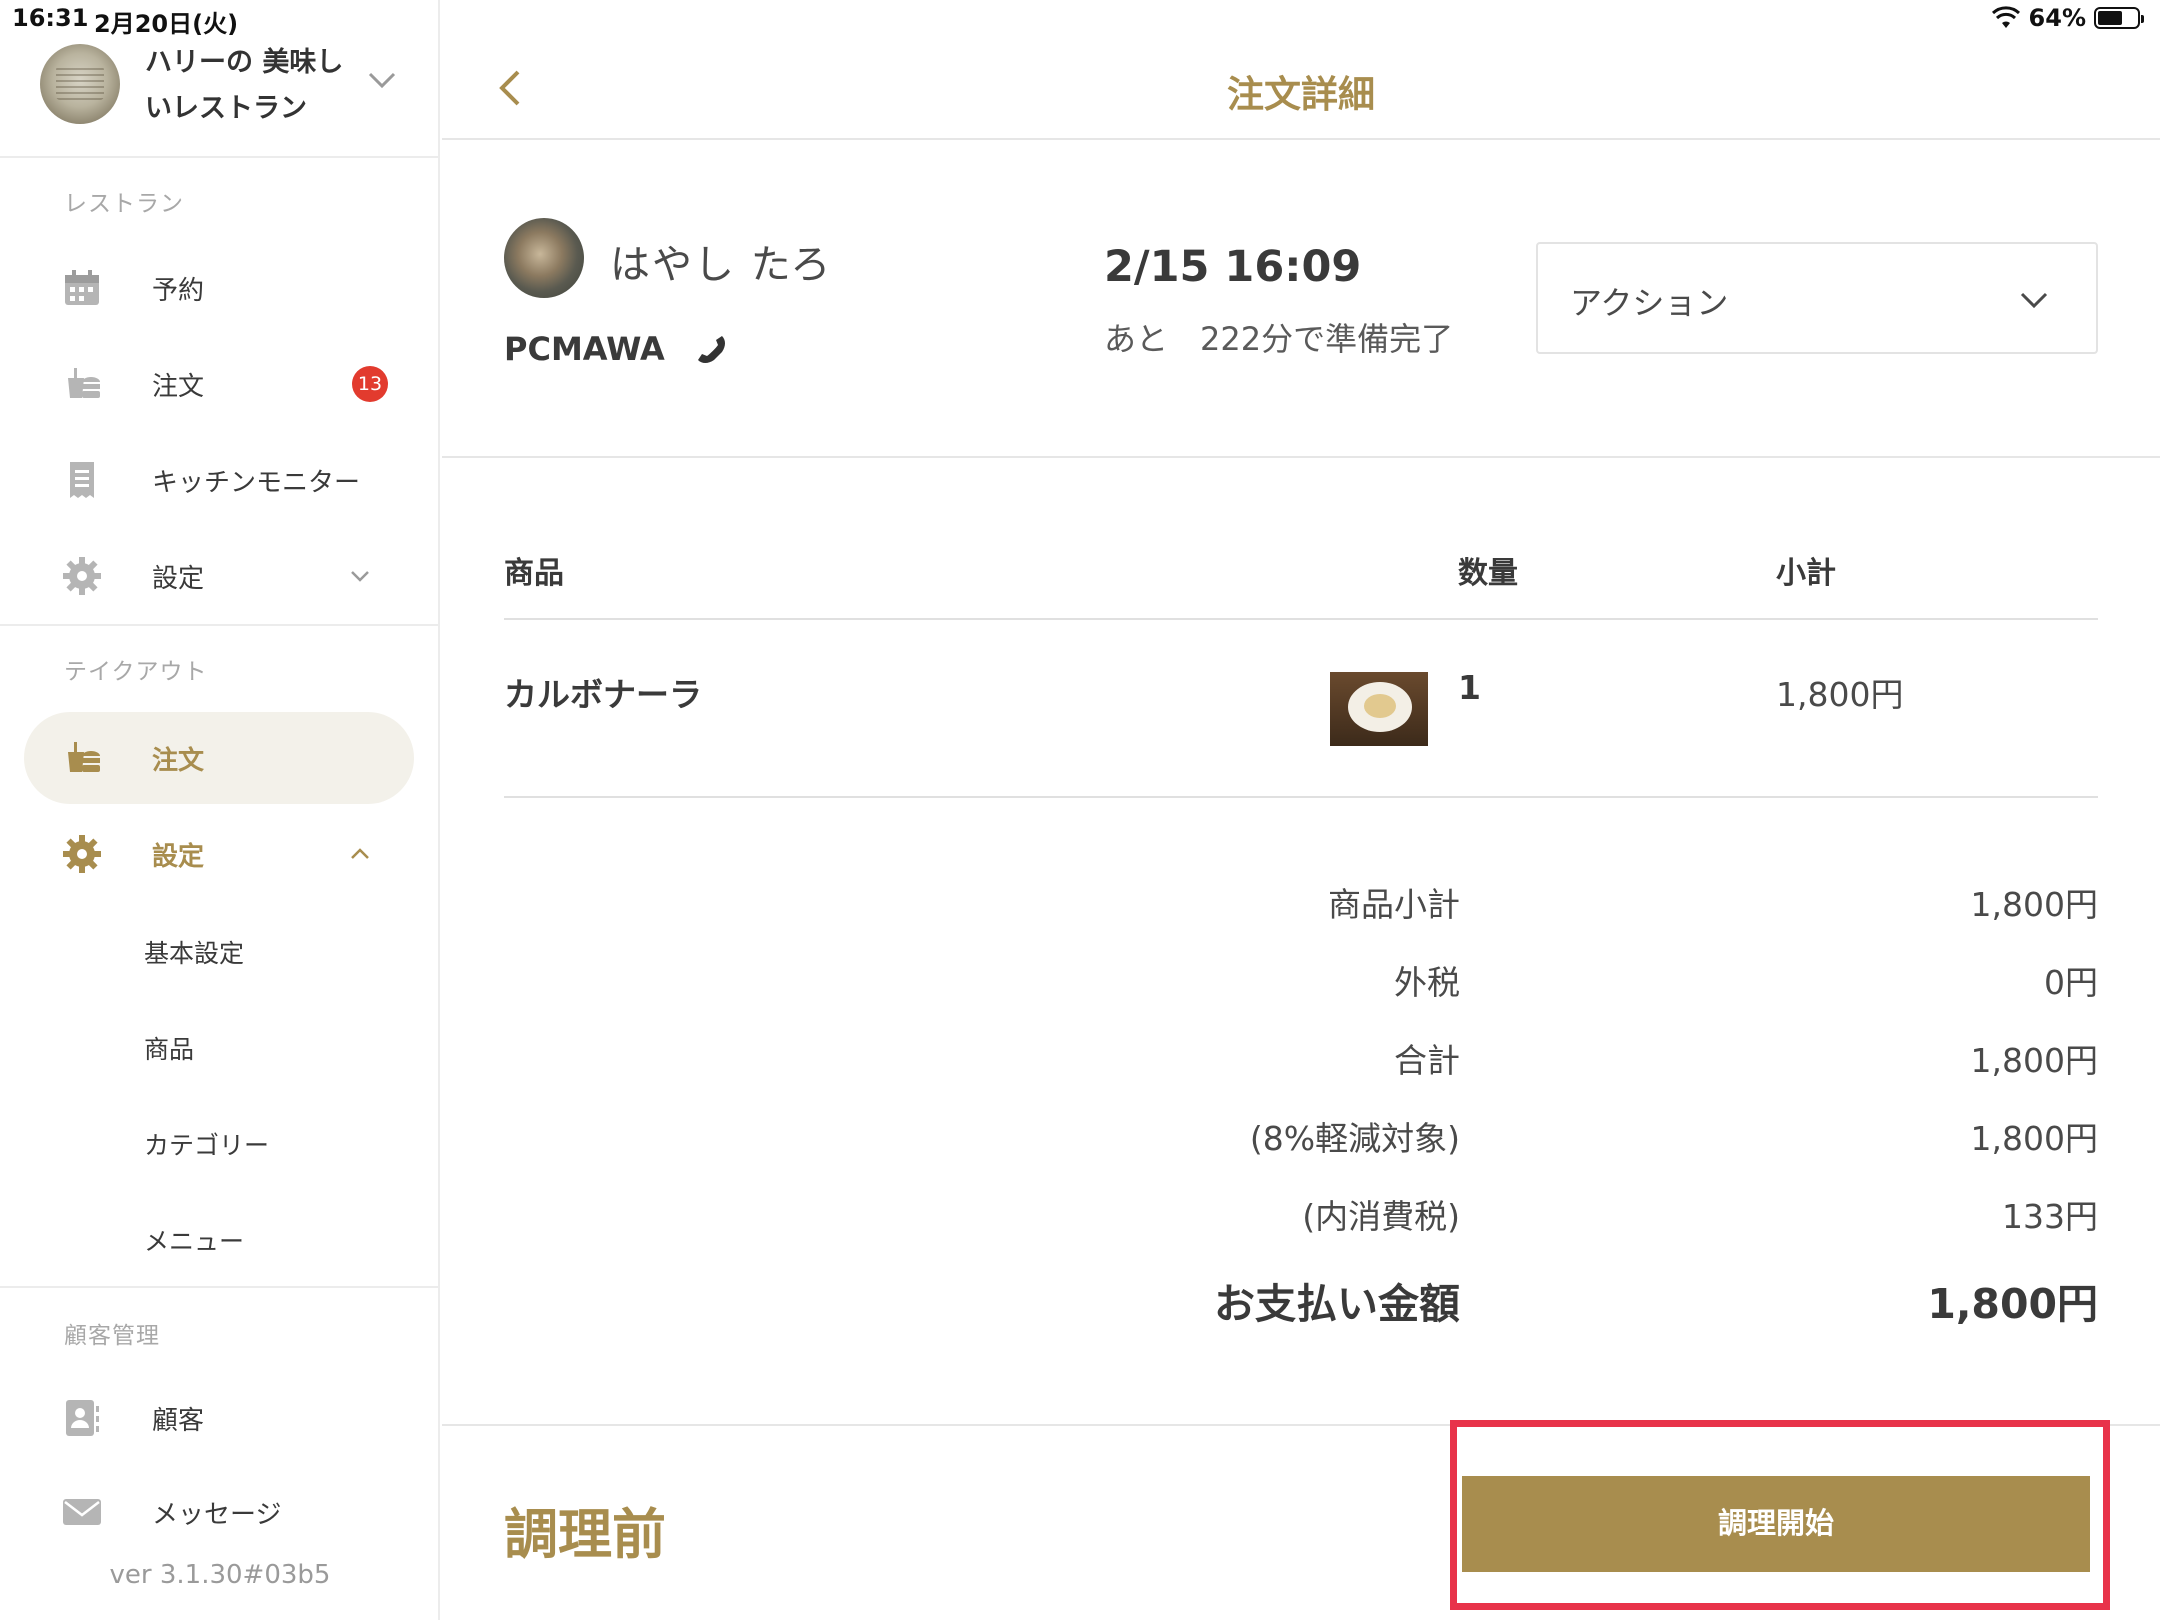  I want to click on sidebar-item-label: メッセージ, so click(217, 1514).